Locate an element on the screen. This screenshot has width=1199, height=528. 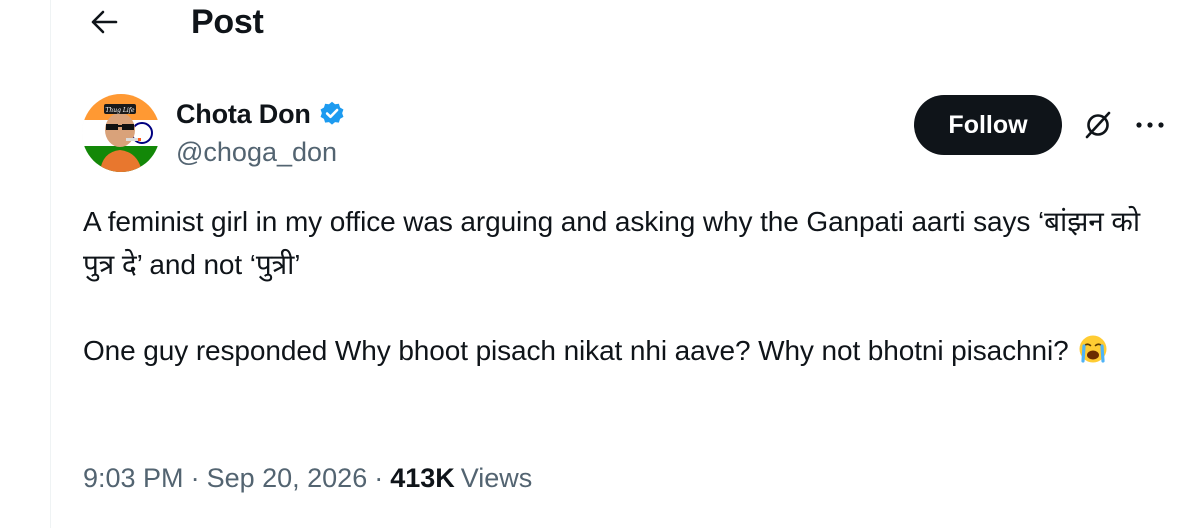
slashed-circle-icon is located at coordinates (1098, 125).